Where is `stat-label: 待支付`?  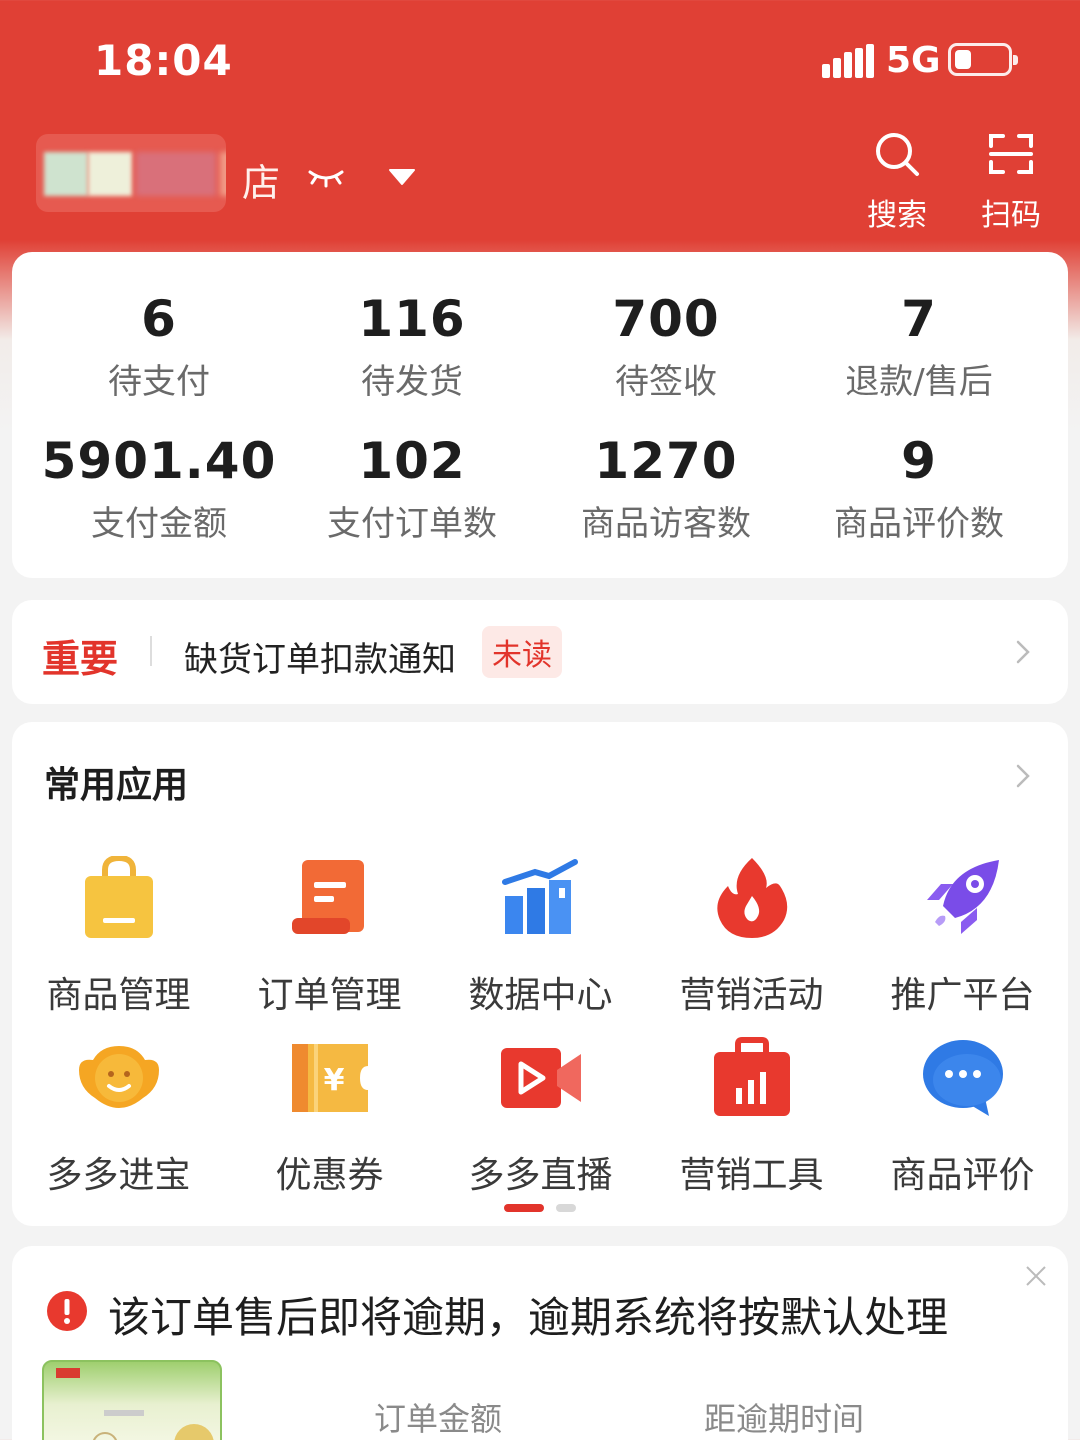
stat-label: 待支付 is located at coordinates (159, 382).